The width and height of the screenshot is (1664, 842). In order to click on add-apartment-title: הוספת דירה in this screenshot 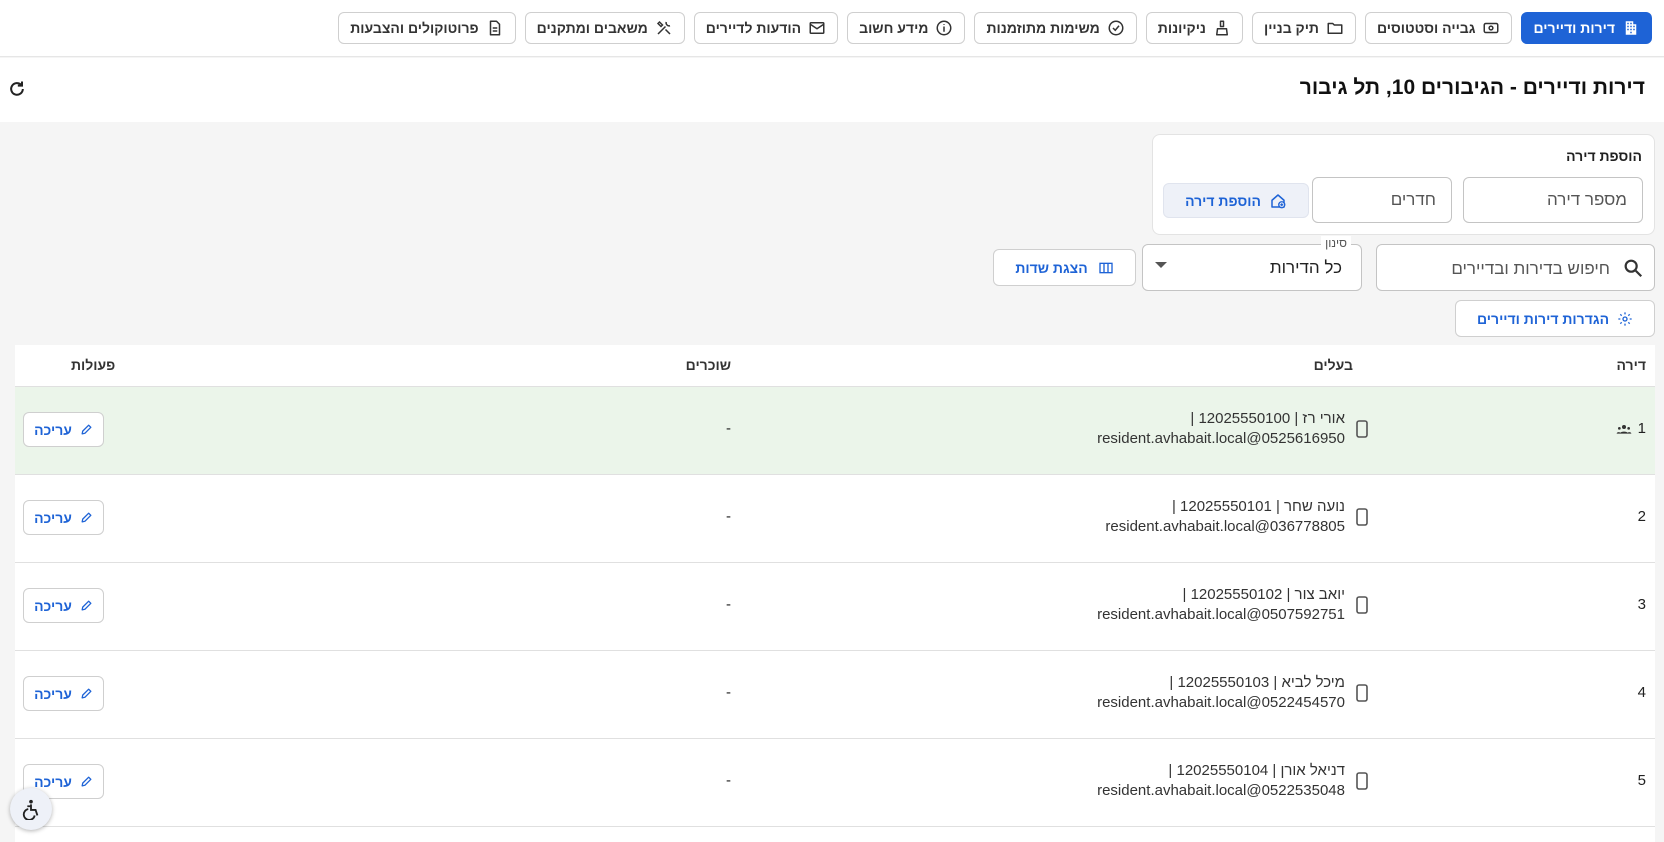, I will do `click(1604, 156)`.